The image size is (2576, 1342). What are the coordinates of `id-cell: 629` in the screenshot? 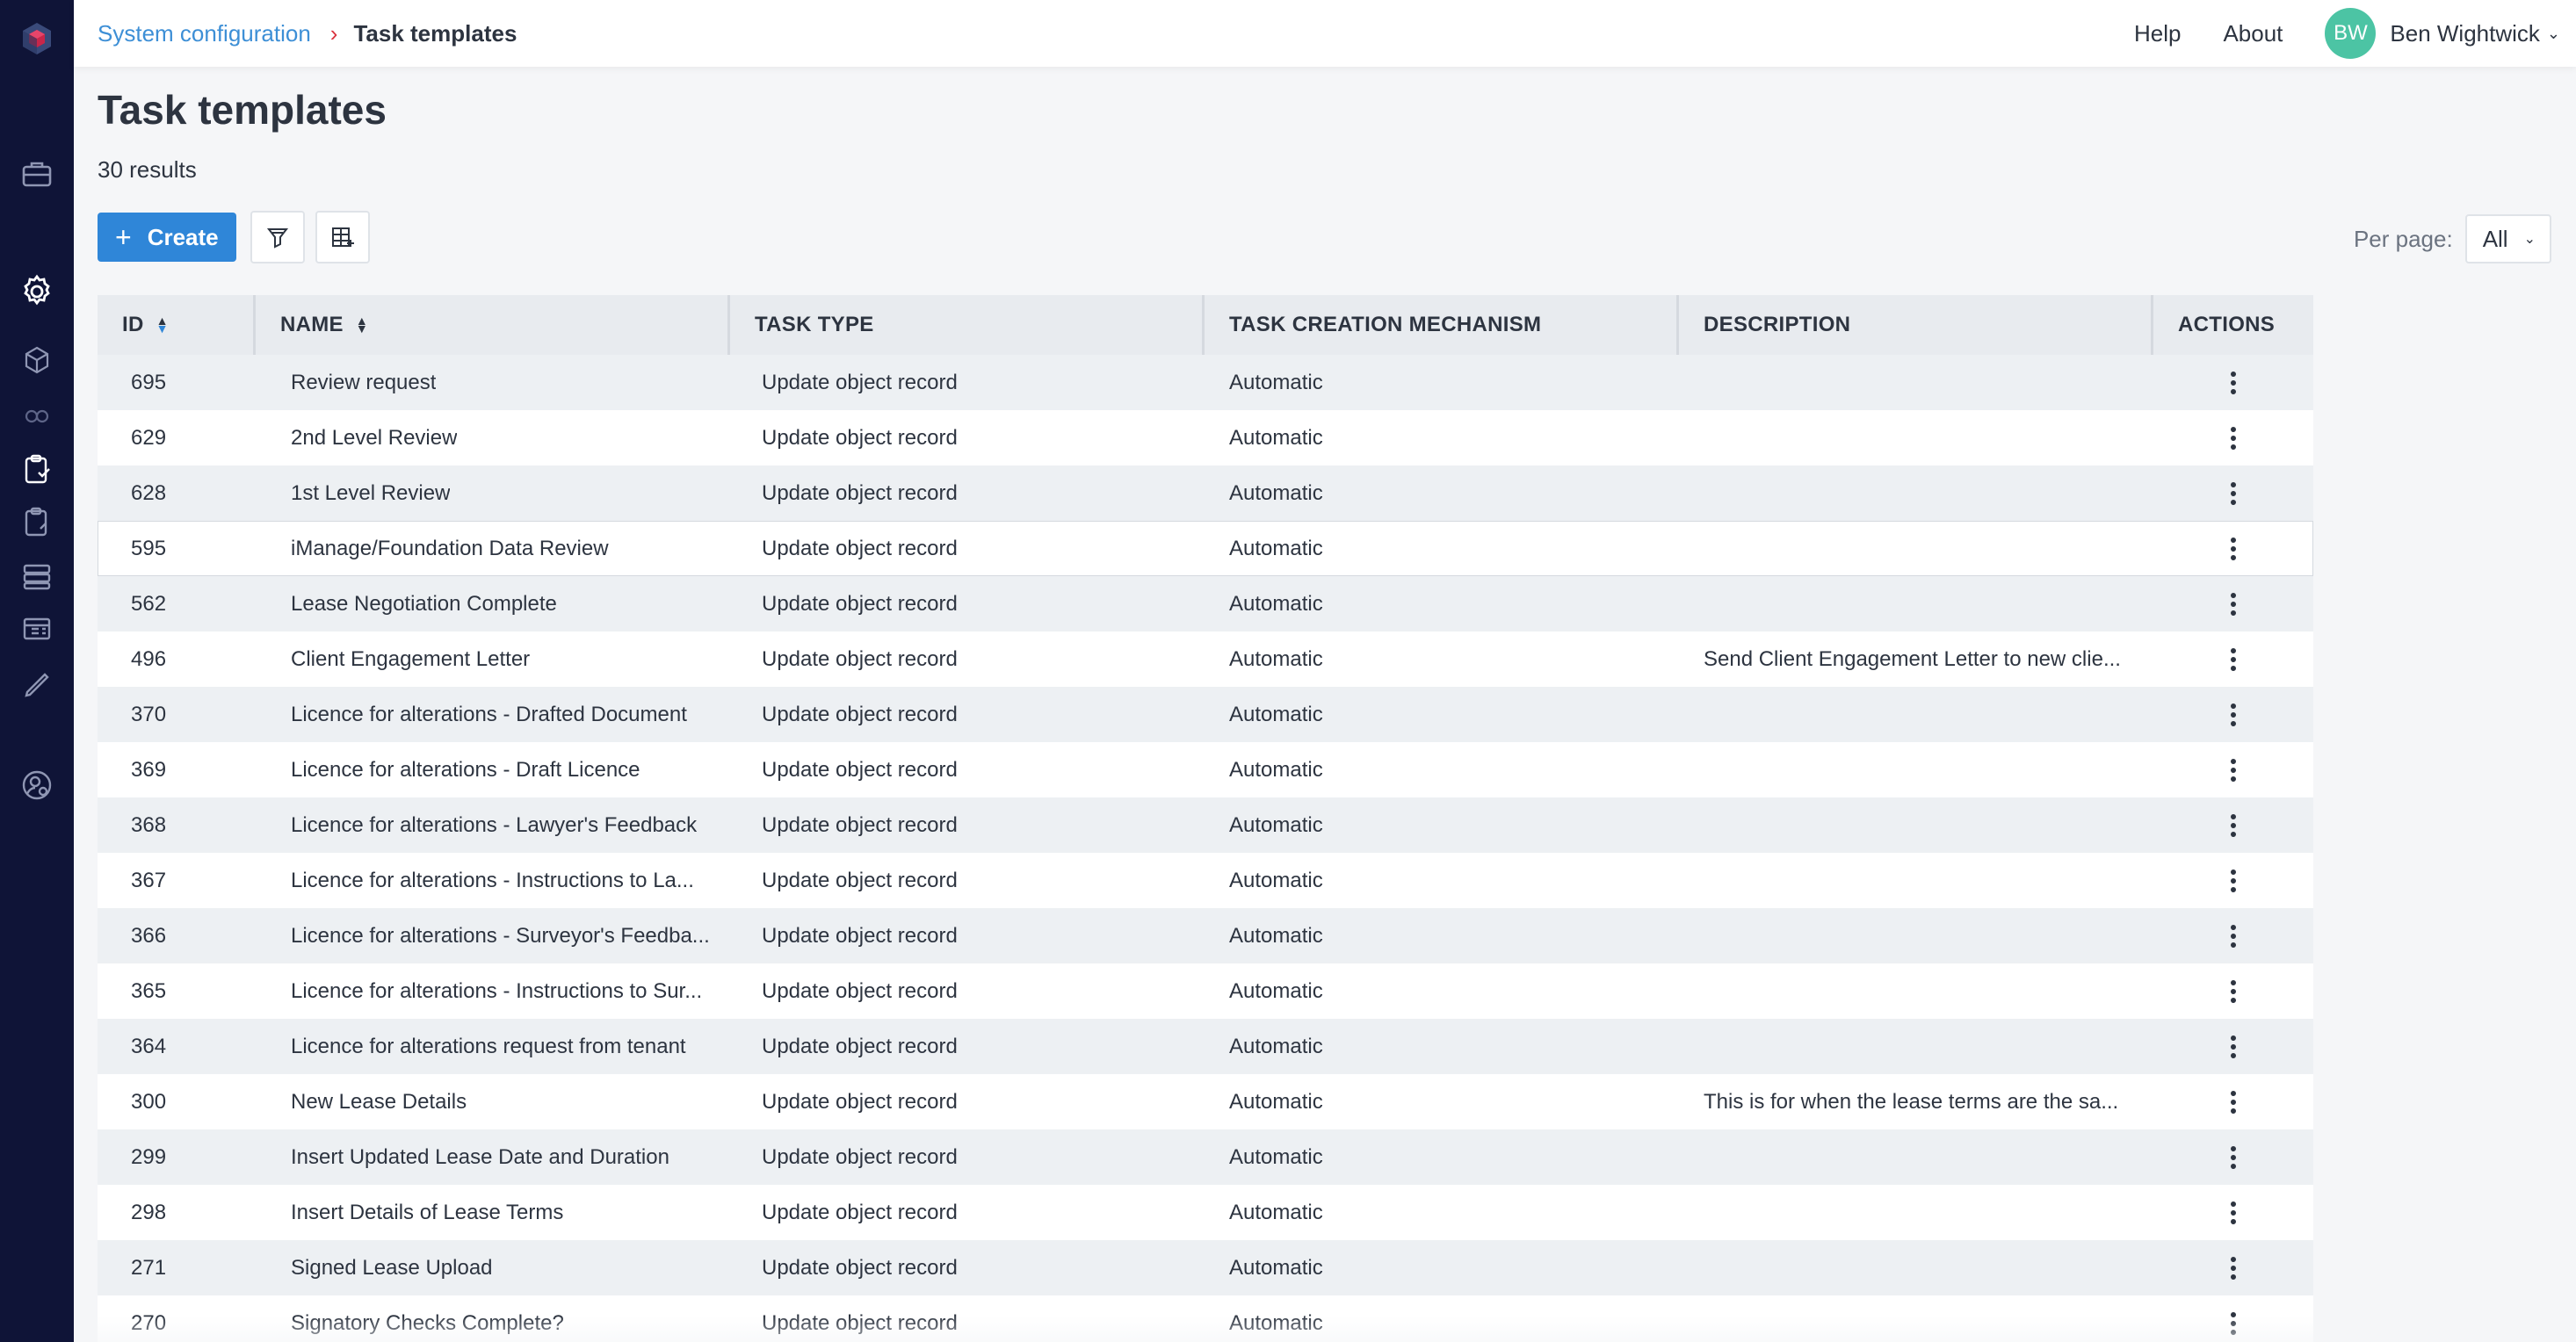 It's located at (149, 437).